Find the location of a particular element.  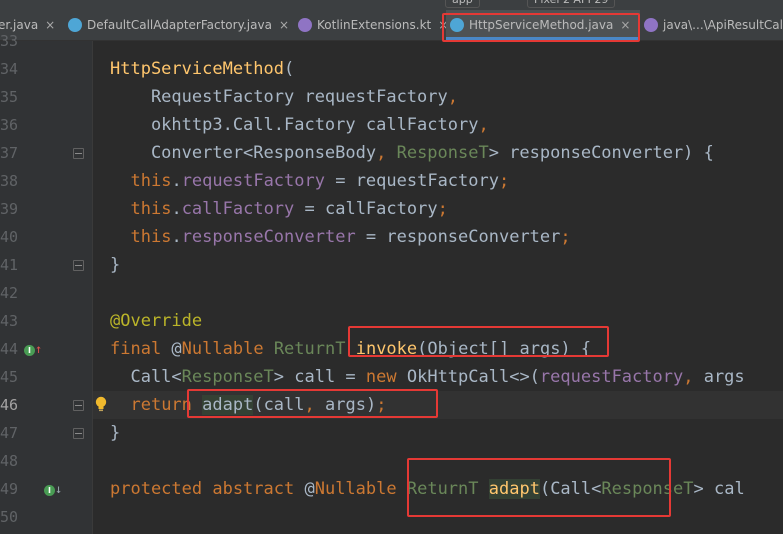

line-number: 33 is located at coordinates (9, 41).